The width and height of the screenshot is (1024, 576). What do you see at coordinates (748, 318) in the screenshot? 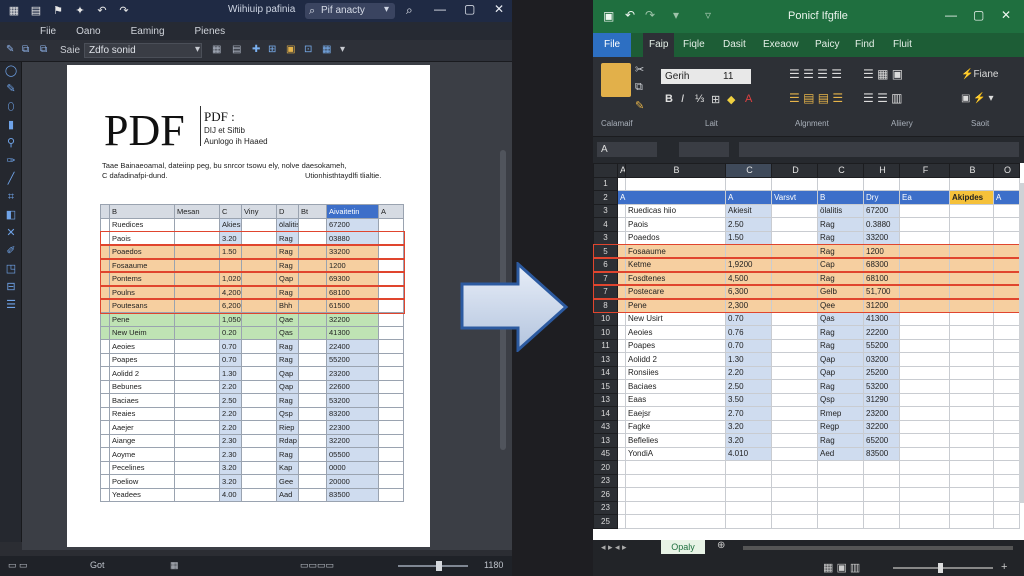
I see `sheet-cell: 0.70` at bounding box center [748, 318].